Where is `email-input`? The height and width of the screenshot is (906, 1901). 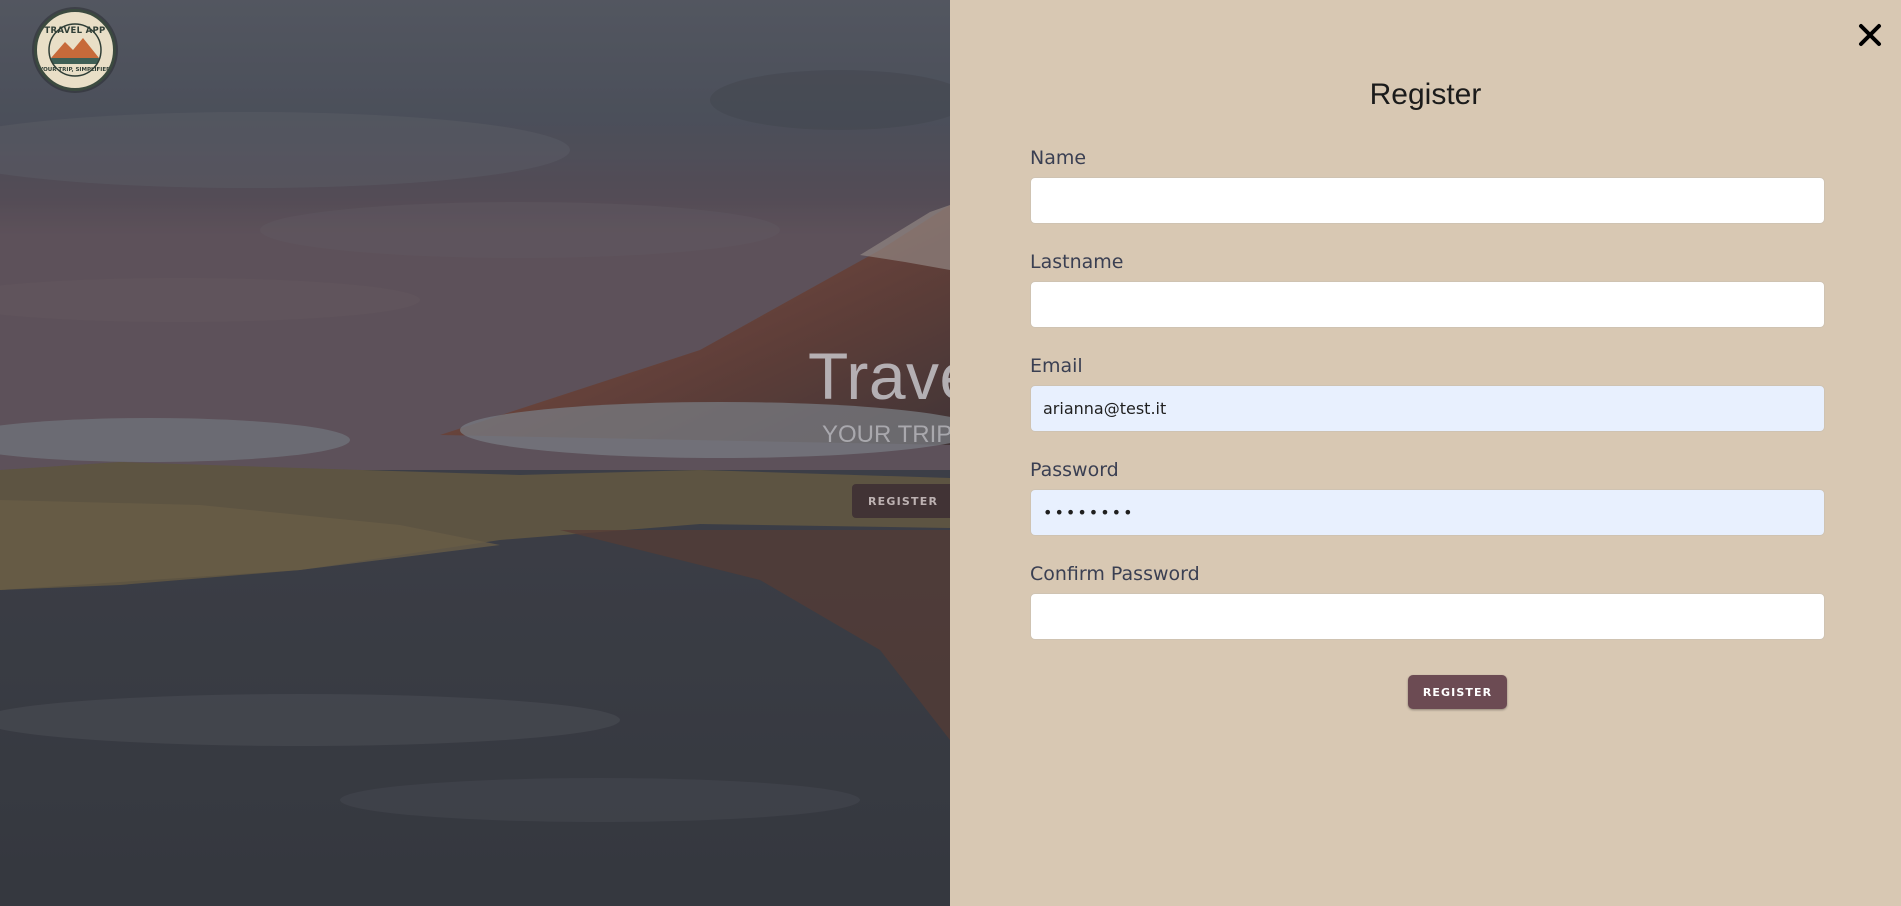
email-input is located at coordinates (1427, 408).